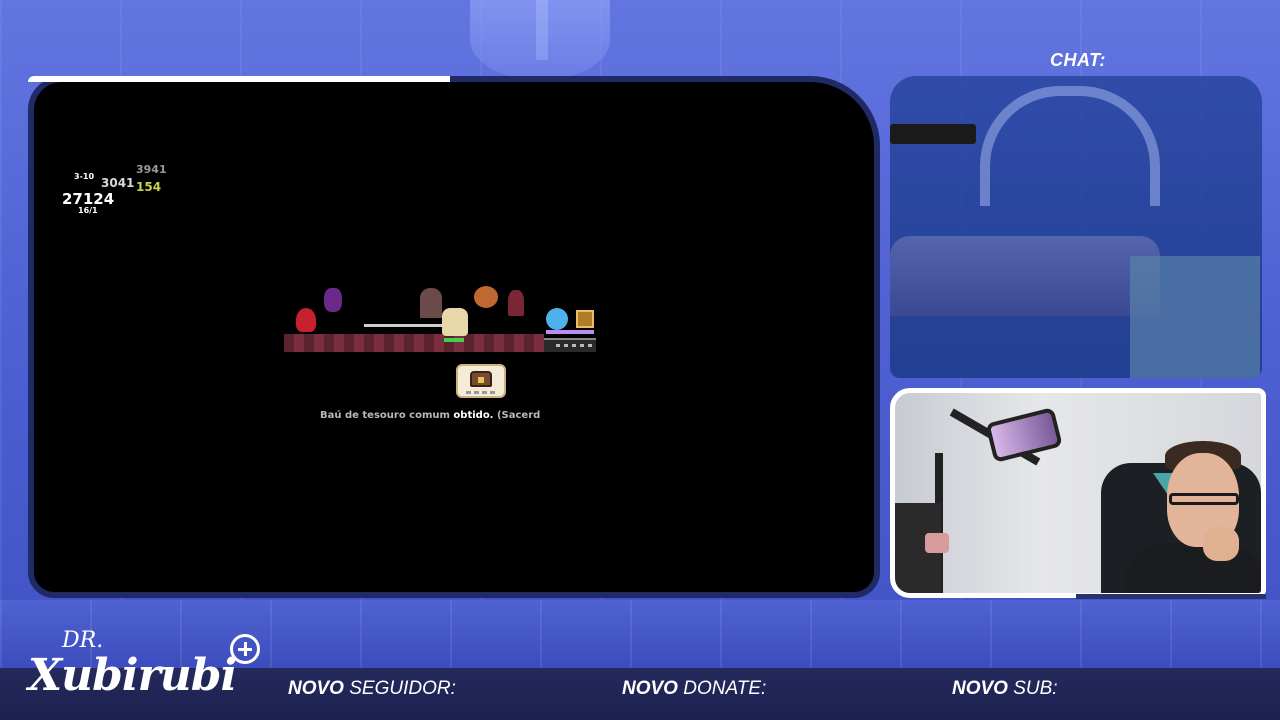  What do you see at coordinates (1193, 568) in the screenshot?
I see `streamer-body` at bounding box center [1193, 568].